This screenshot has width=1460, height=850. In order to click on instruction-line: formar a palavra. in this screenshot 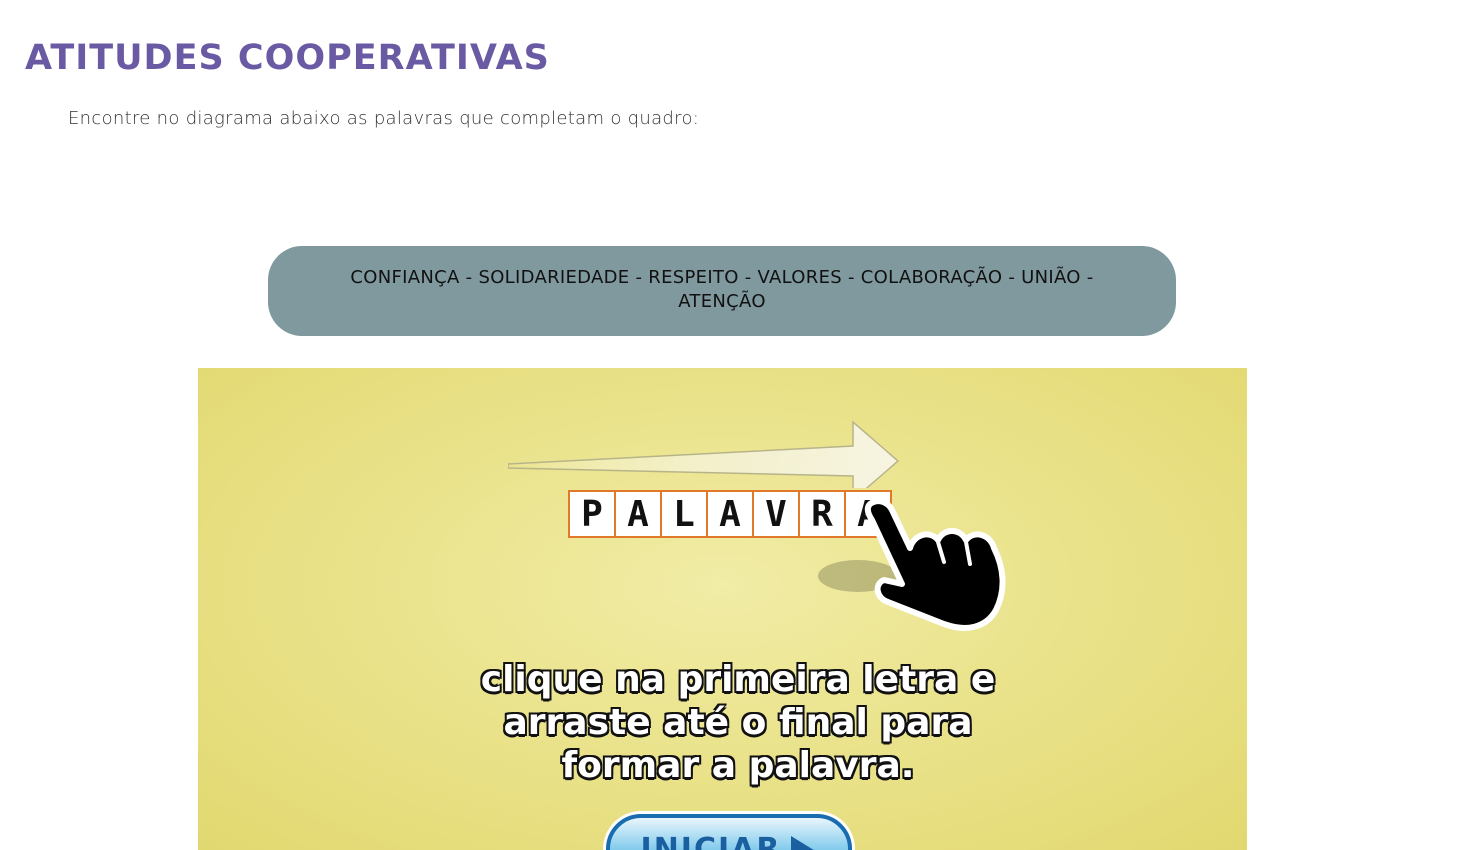, I will do `click(738, 765)`.